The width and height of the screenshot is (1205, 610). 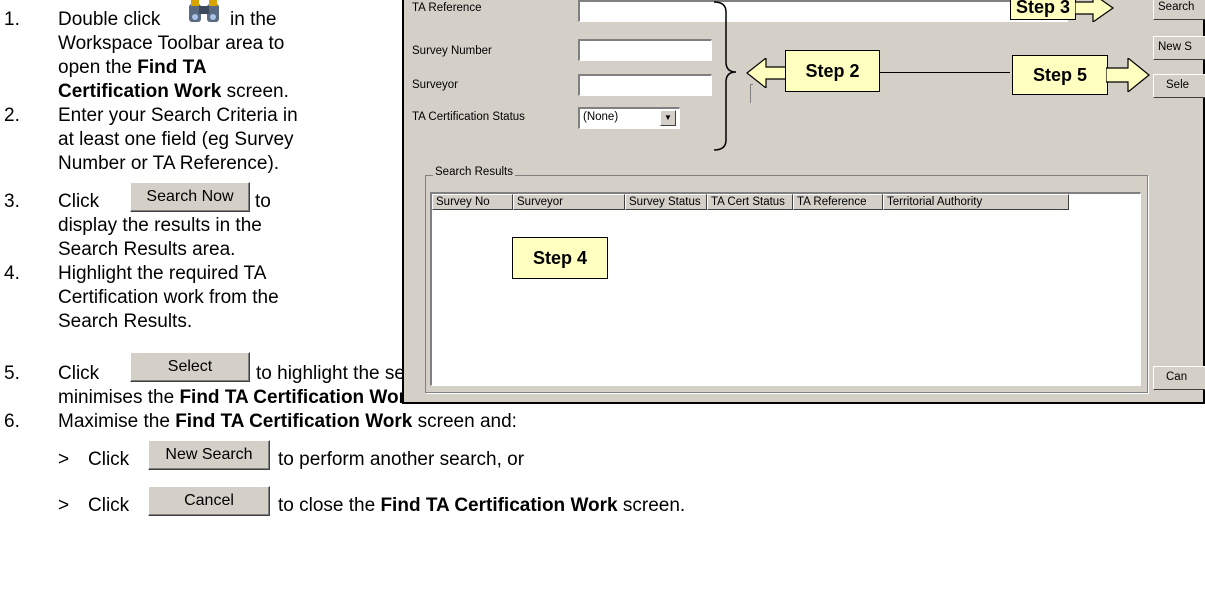 What do you see at coordinates (109, 459) in the screenshot?
I see `sub-item-1-before: Click` at bounding box center [109, 459].